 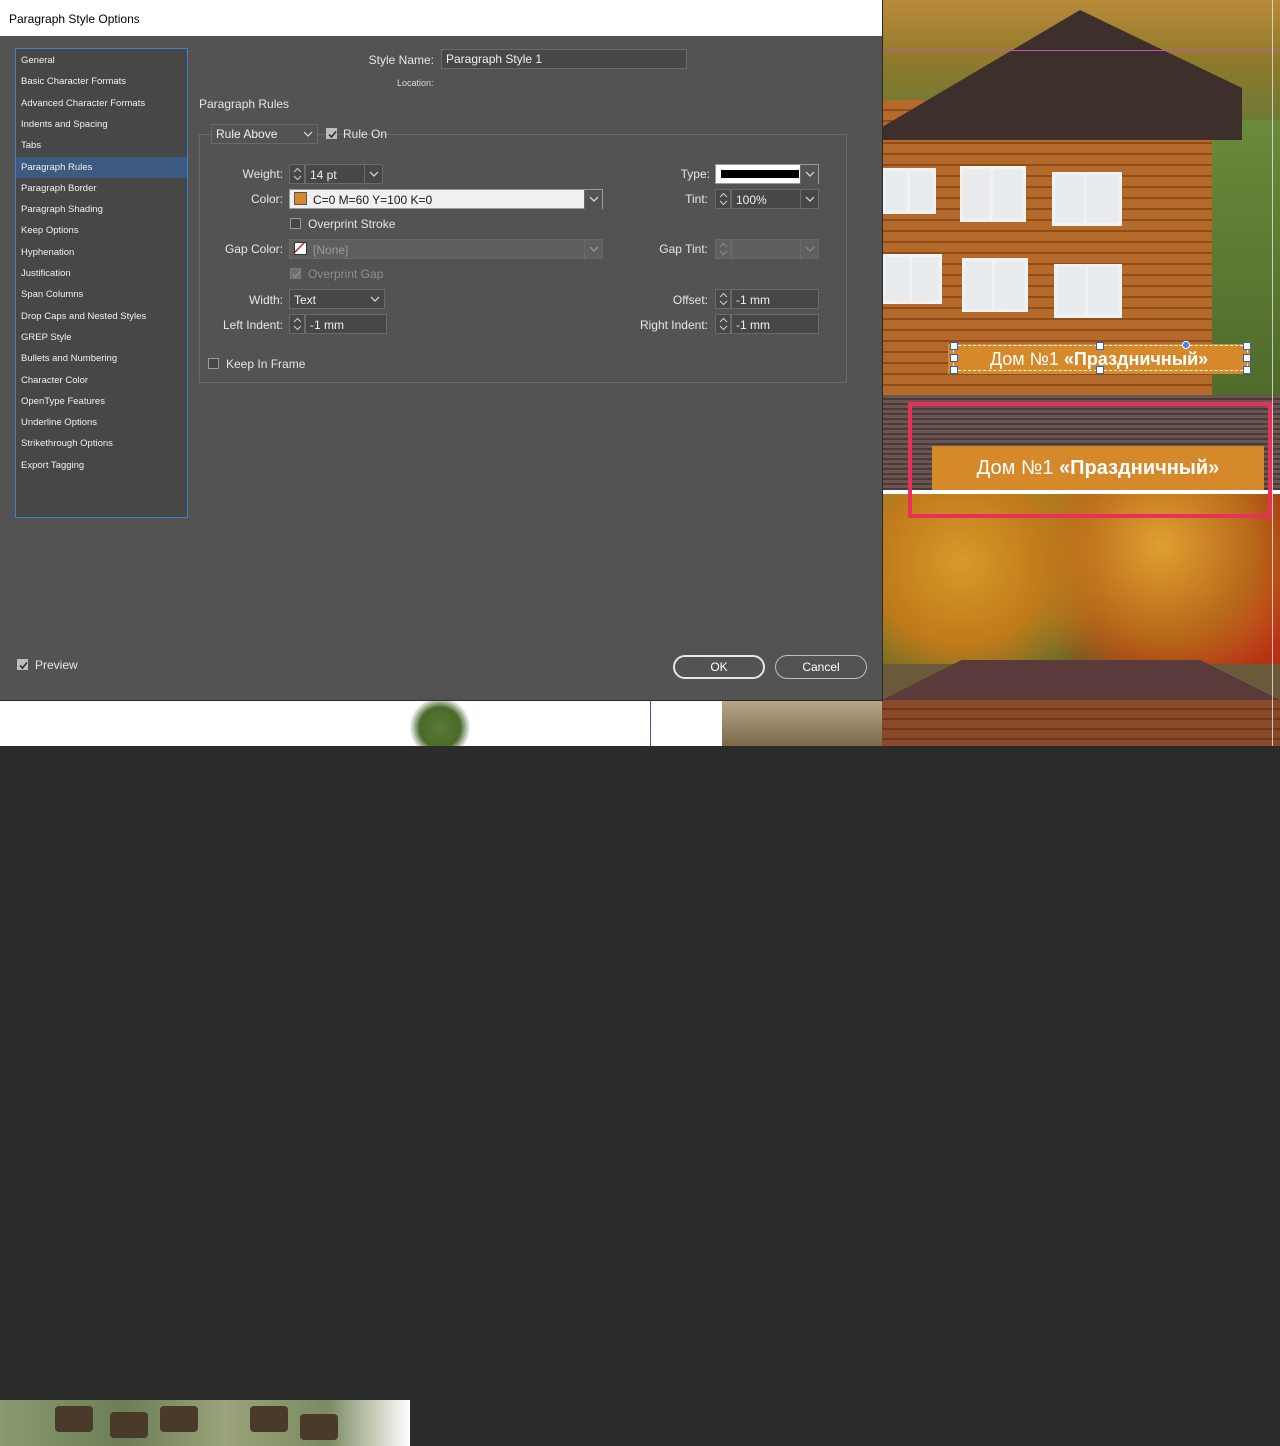 What do you see at coordinates (213, 363) in the screenshot?
I see `keep-in-frame-checkbox` at bounding box center [213, 363].